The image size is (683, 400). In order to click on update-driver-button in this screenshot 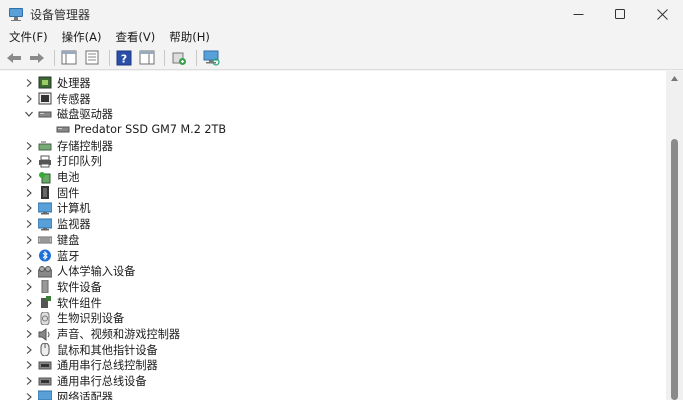, I will do `click(179, 58)`.